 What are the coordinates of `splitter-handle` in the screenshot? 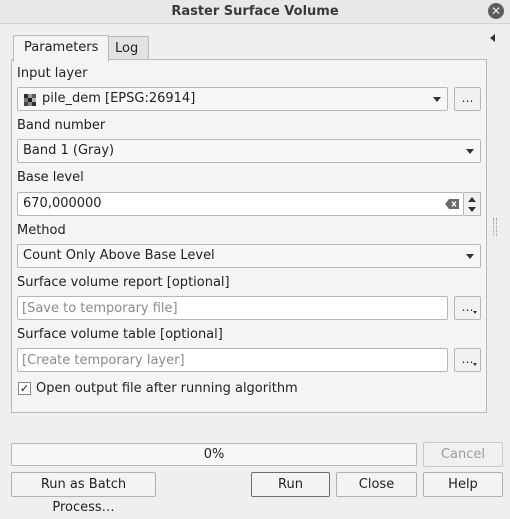 It's located at (495, 227).